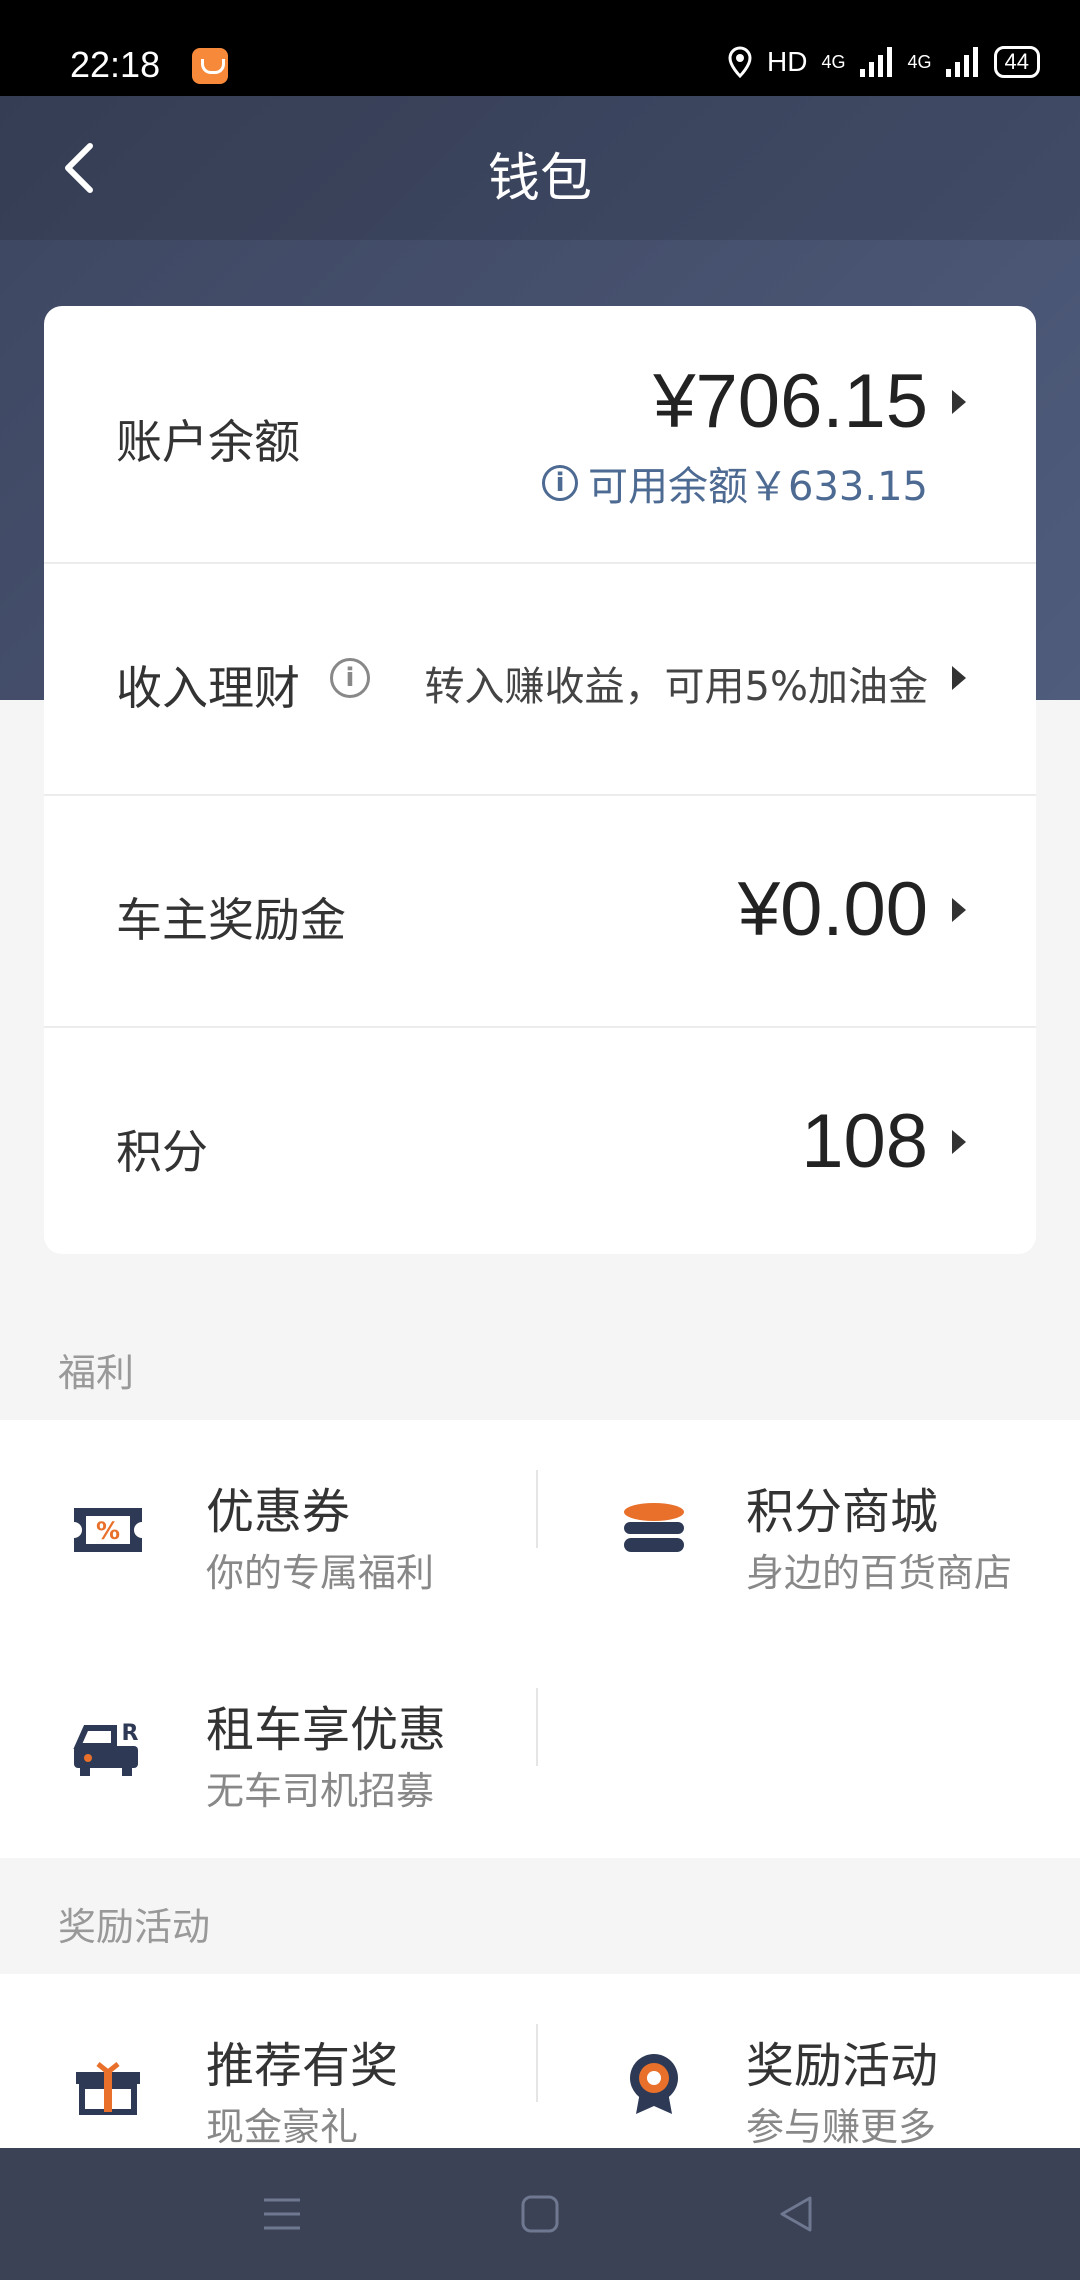 The height and width of the screenshot is (2280, 1080). What do you see at coordinates (326, 1730) in the screenshot?
I see `rental-title: 租车享优惠` at bounding box center [326, 1730].